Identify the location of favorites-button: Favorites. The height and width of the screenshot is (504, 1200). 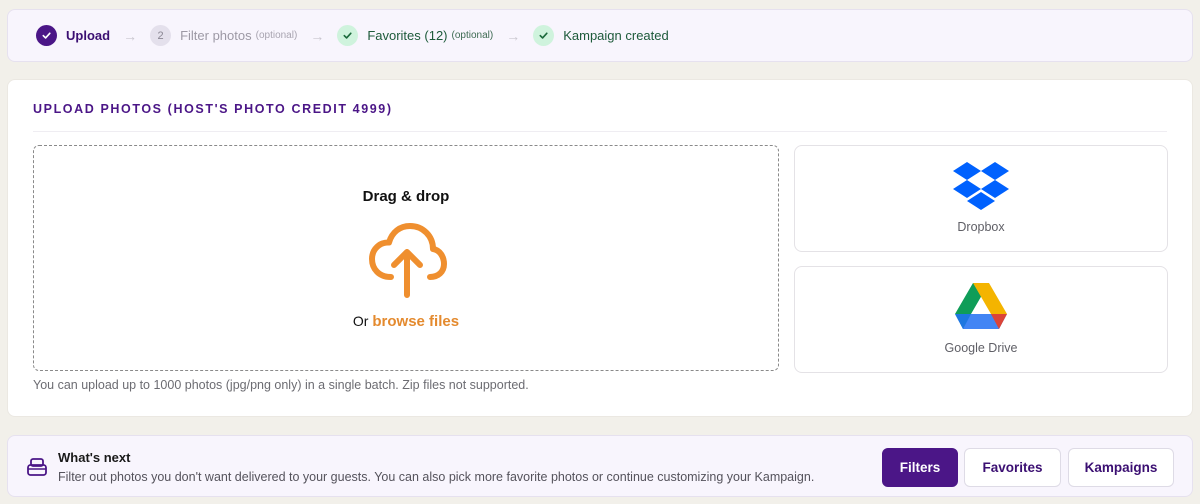
(1012, 467).